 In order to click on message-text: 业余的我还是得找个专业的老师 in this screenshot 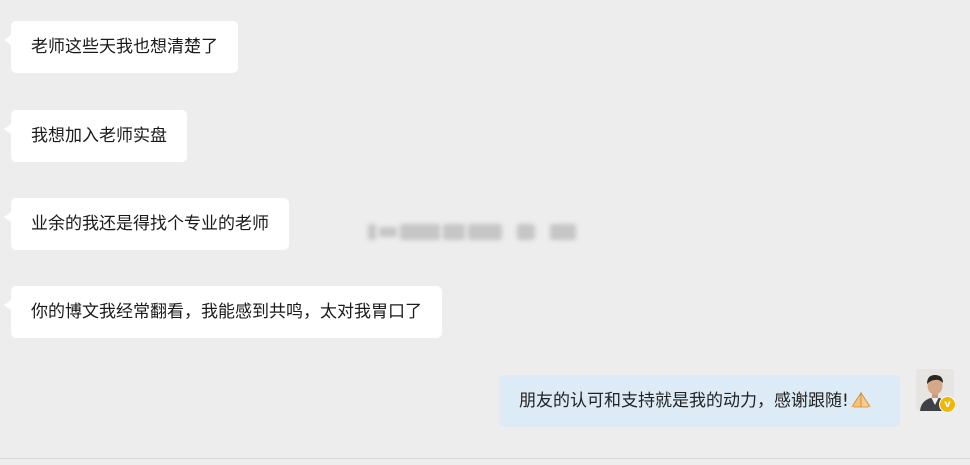, I will do `click(150, 224)`.